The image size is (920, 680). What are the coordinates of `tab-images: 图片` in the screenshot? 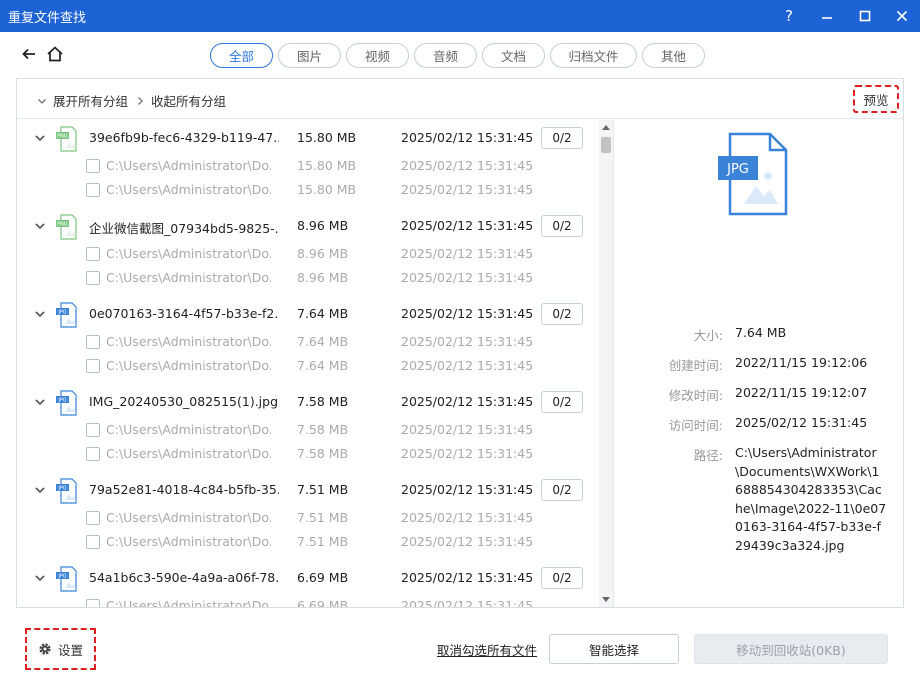 It's located at (309, 55).